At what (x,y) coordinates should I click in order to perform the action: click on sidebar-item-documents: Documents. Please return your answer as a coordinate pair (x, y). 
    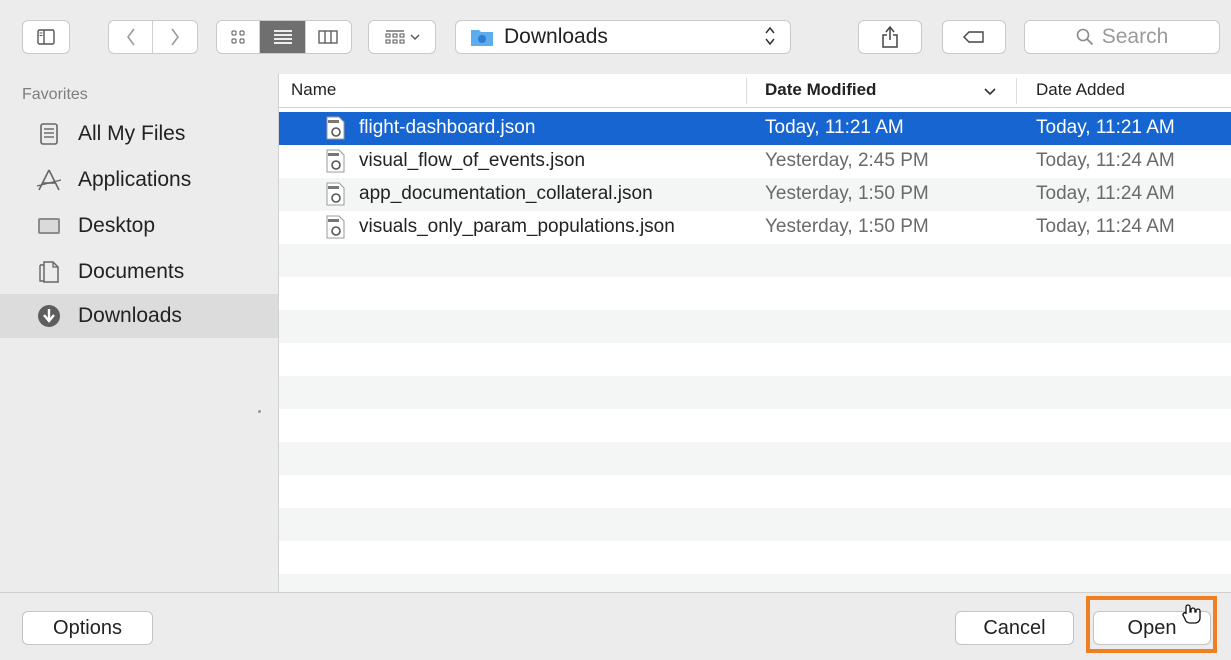
    Looking at the image, I should click on (139, 272).